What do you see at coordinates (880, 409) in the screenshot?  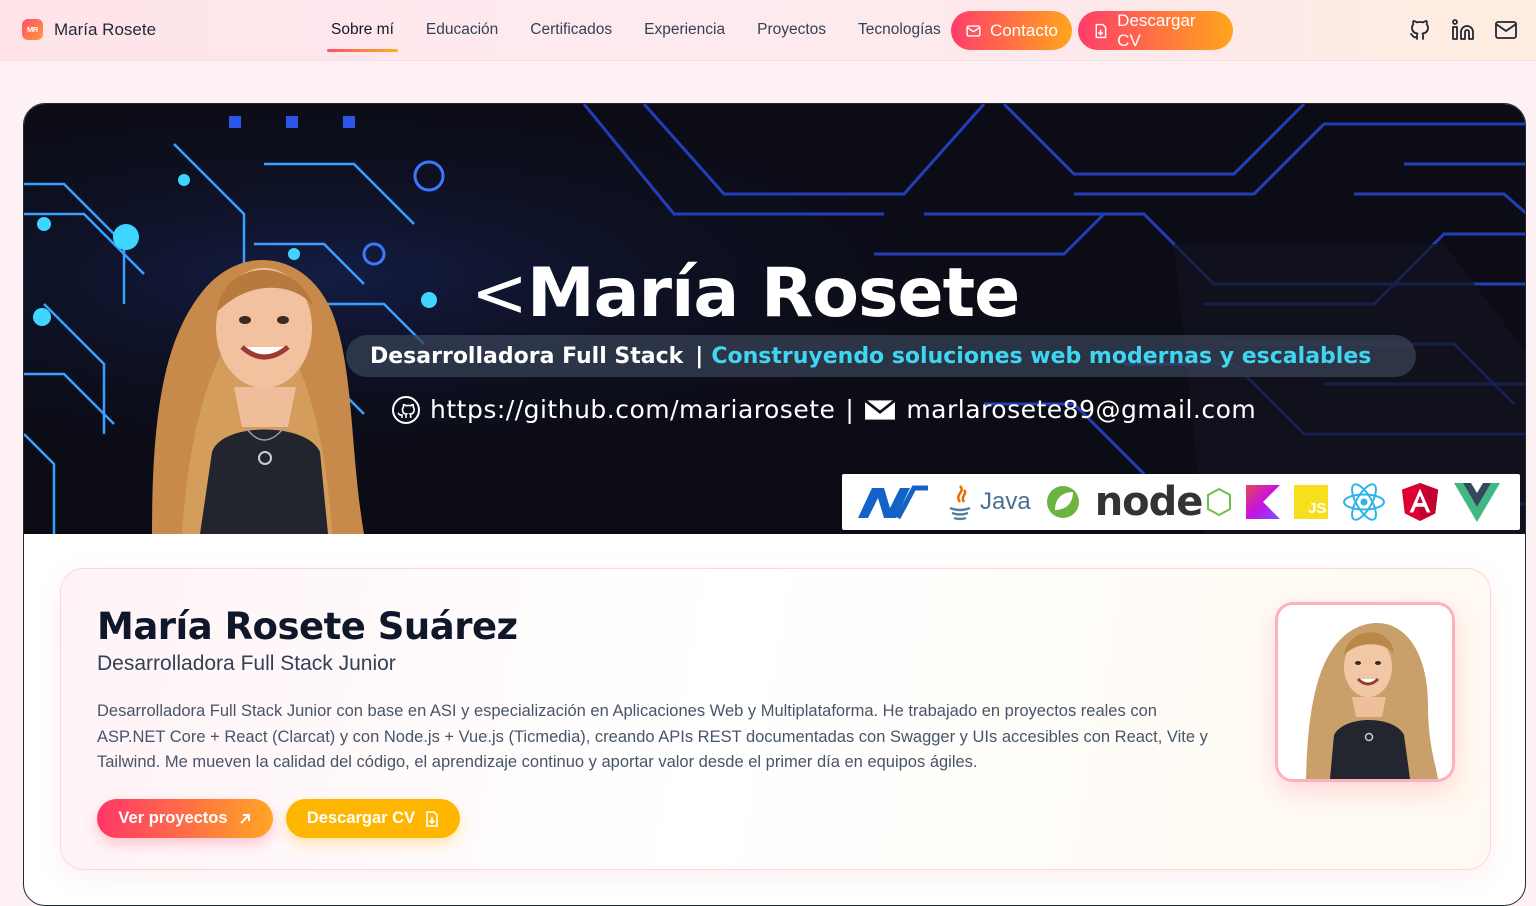 I see `envelope-icon` at bounding box center [880, 409].